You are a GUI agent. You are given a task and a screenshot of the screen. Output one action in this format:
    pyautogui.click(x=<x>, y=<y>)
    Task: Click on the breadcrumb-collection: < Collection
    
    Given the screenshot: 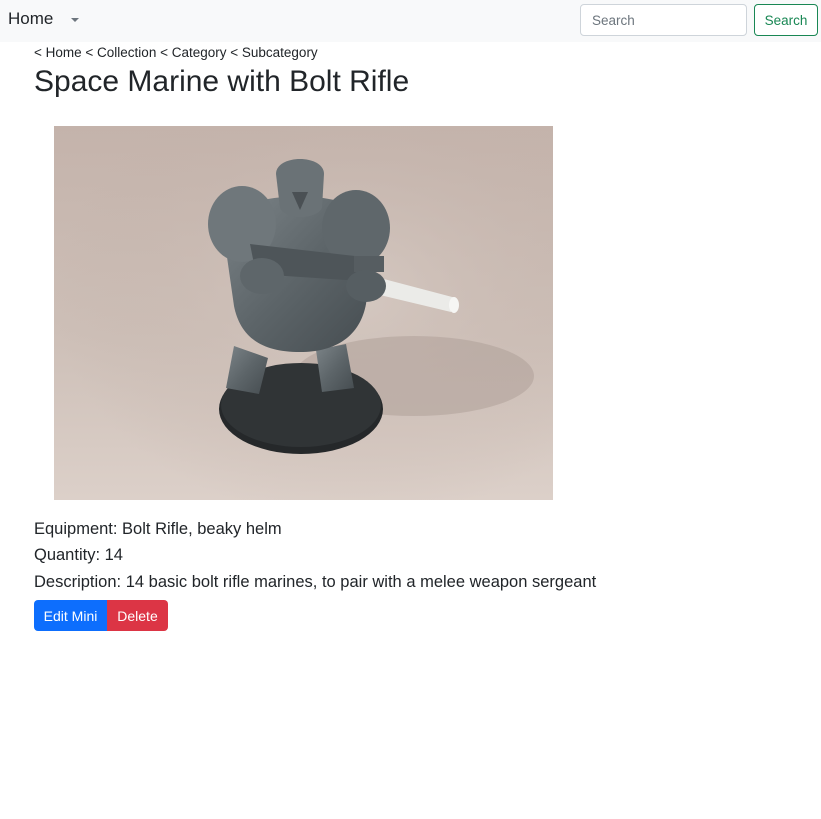 What is the action you would take?
    pyautogui.click(x=119, y=52)
    